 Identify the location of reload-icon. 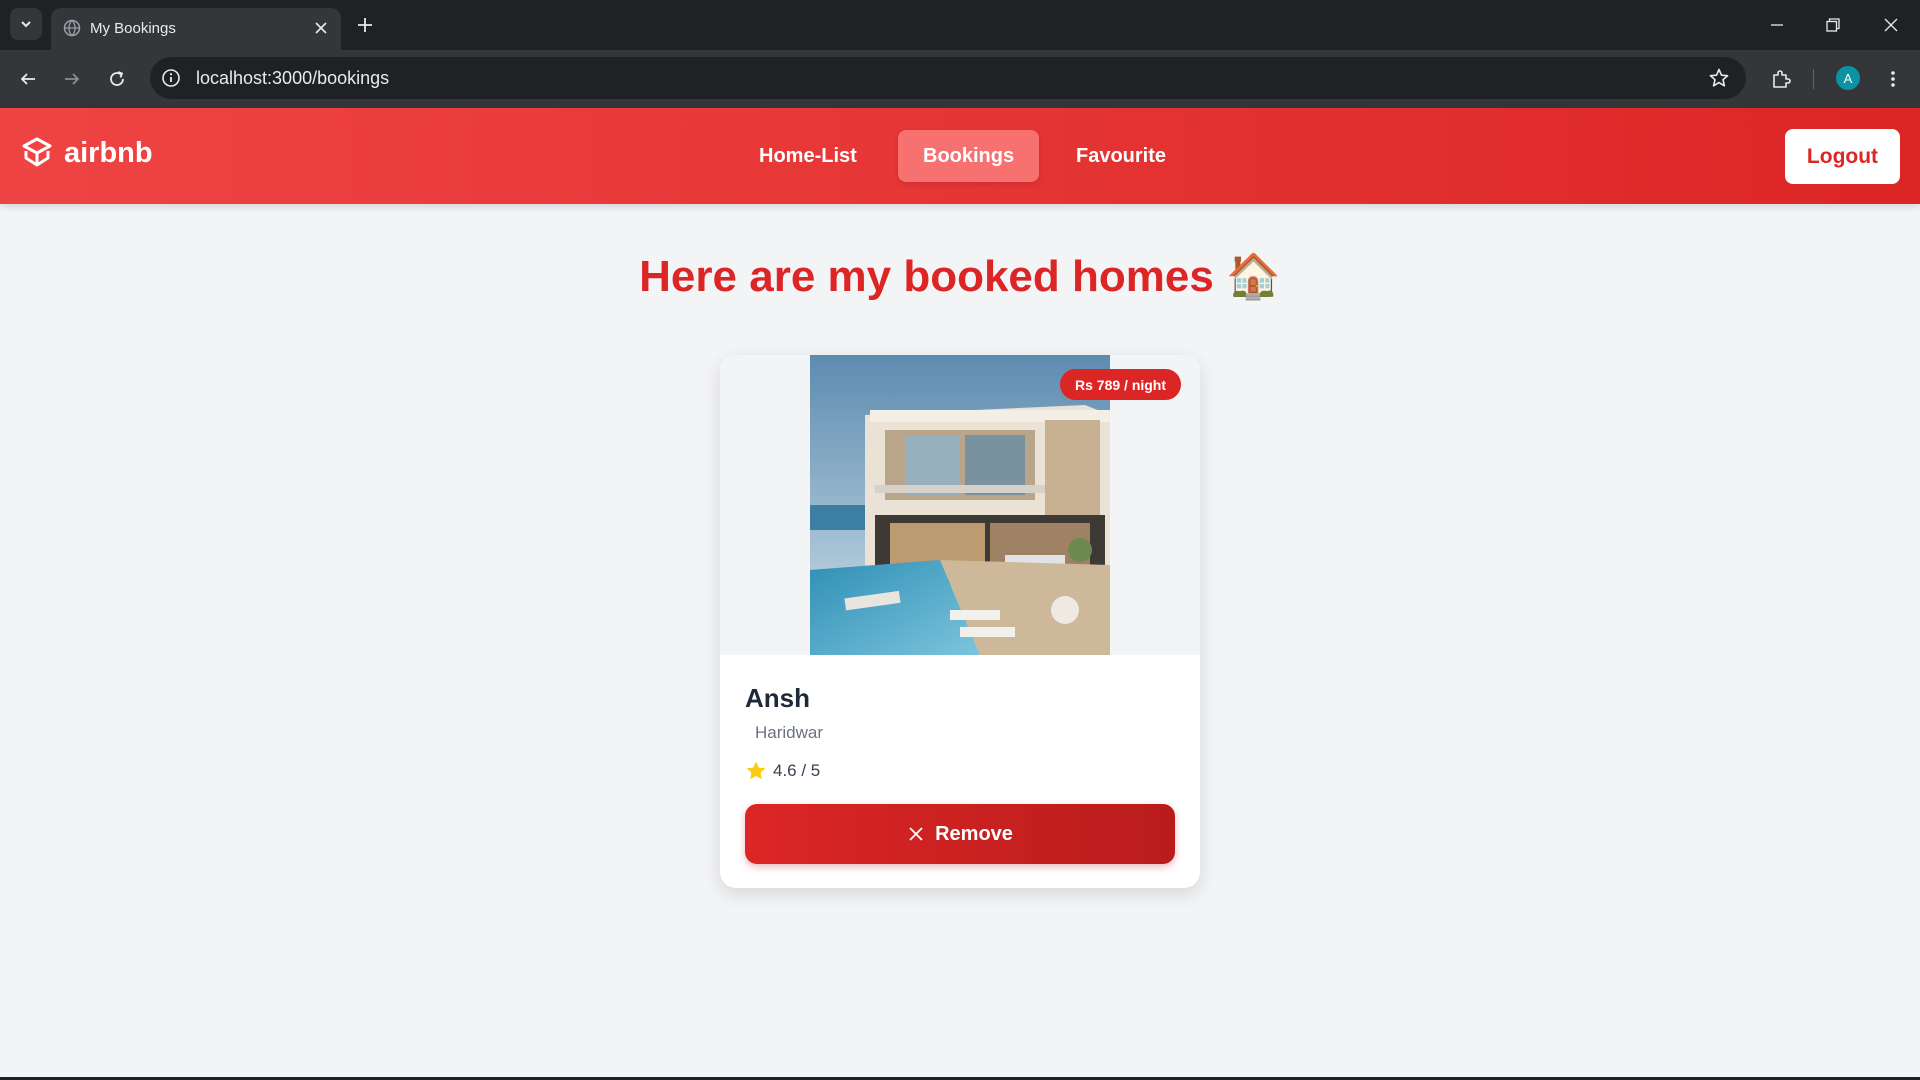
(117, 78).